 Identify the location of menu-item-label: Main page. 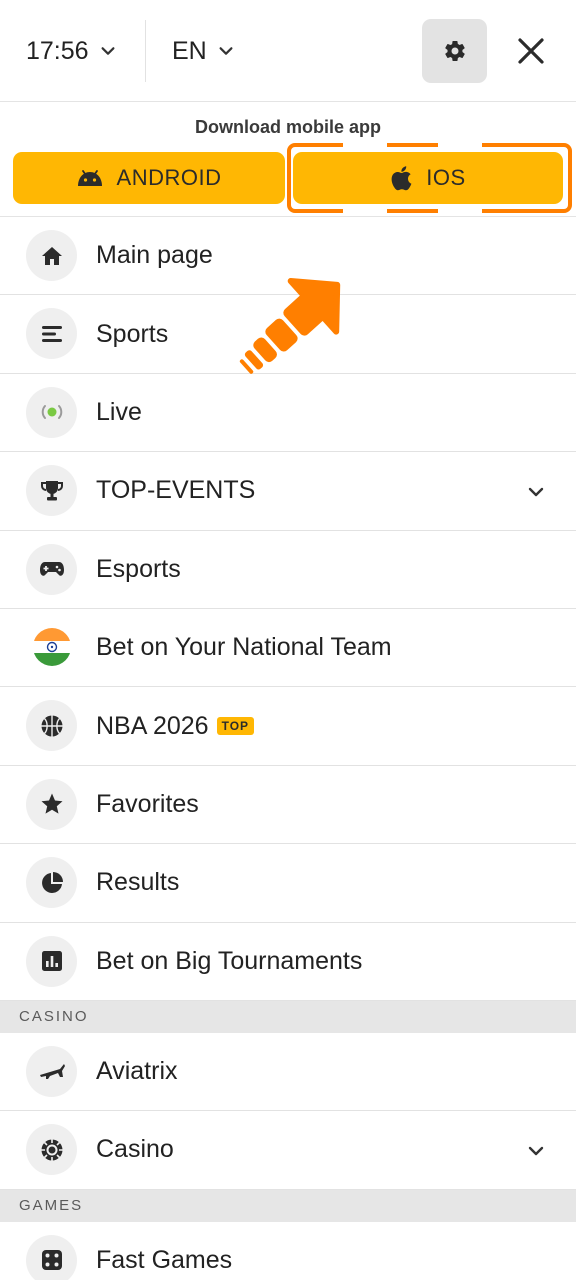
(154, 255).